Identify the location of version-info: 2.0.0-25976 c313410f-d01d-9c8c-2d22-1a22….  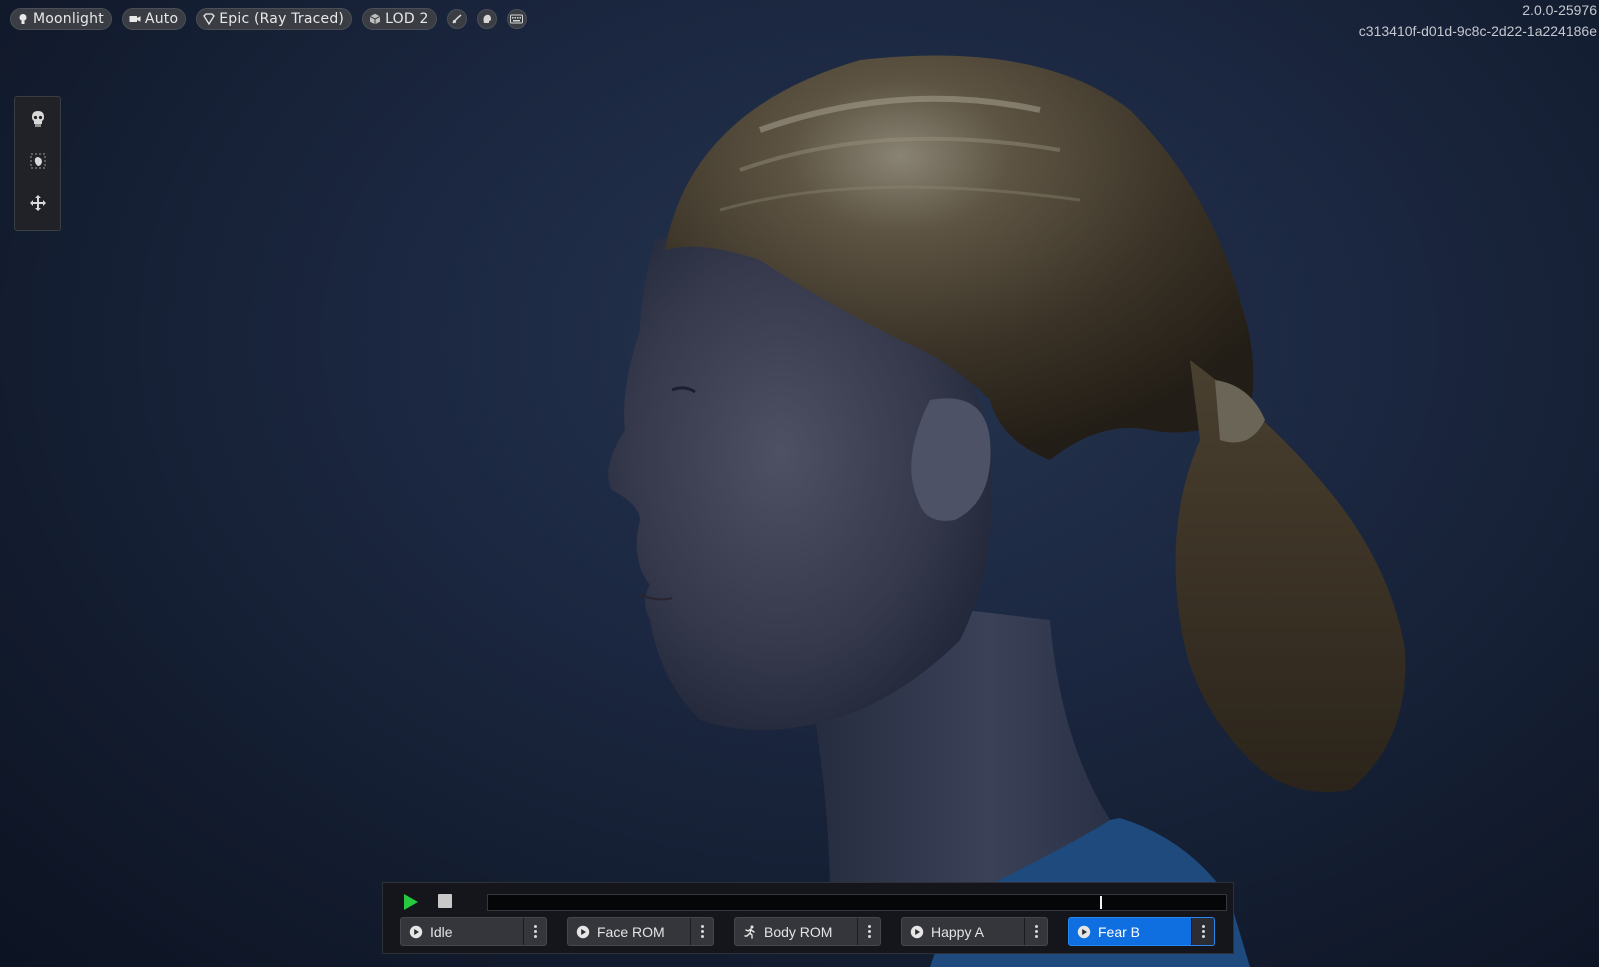
(1478, 21).